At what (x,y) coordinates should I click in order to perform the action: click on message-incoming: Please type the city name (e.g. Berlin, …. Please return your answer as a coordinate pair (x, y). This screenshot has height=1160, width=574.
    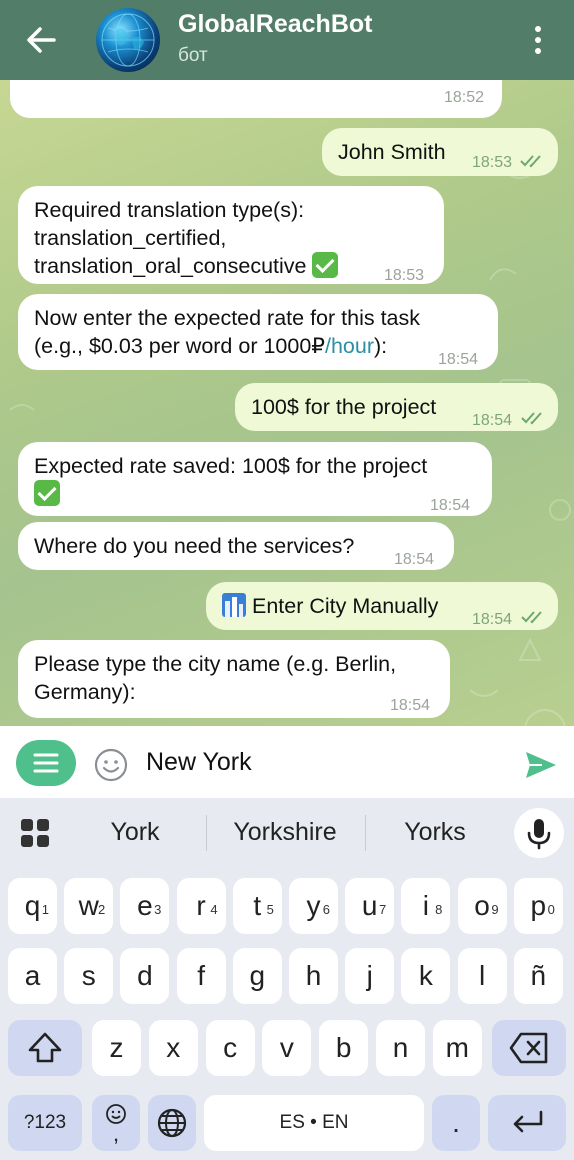
    Looking at the image, I should click on (234, 679).